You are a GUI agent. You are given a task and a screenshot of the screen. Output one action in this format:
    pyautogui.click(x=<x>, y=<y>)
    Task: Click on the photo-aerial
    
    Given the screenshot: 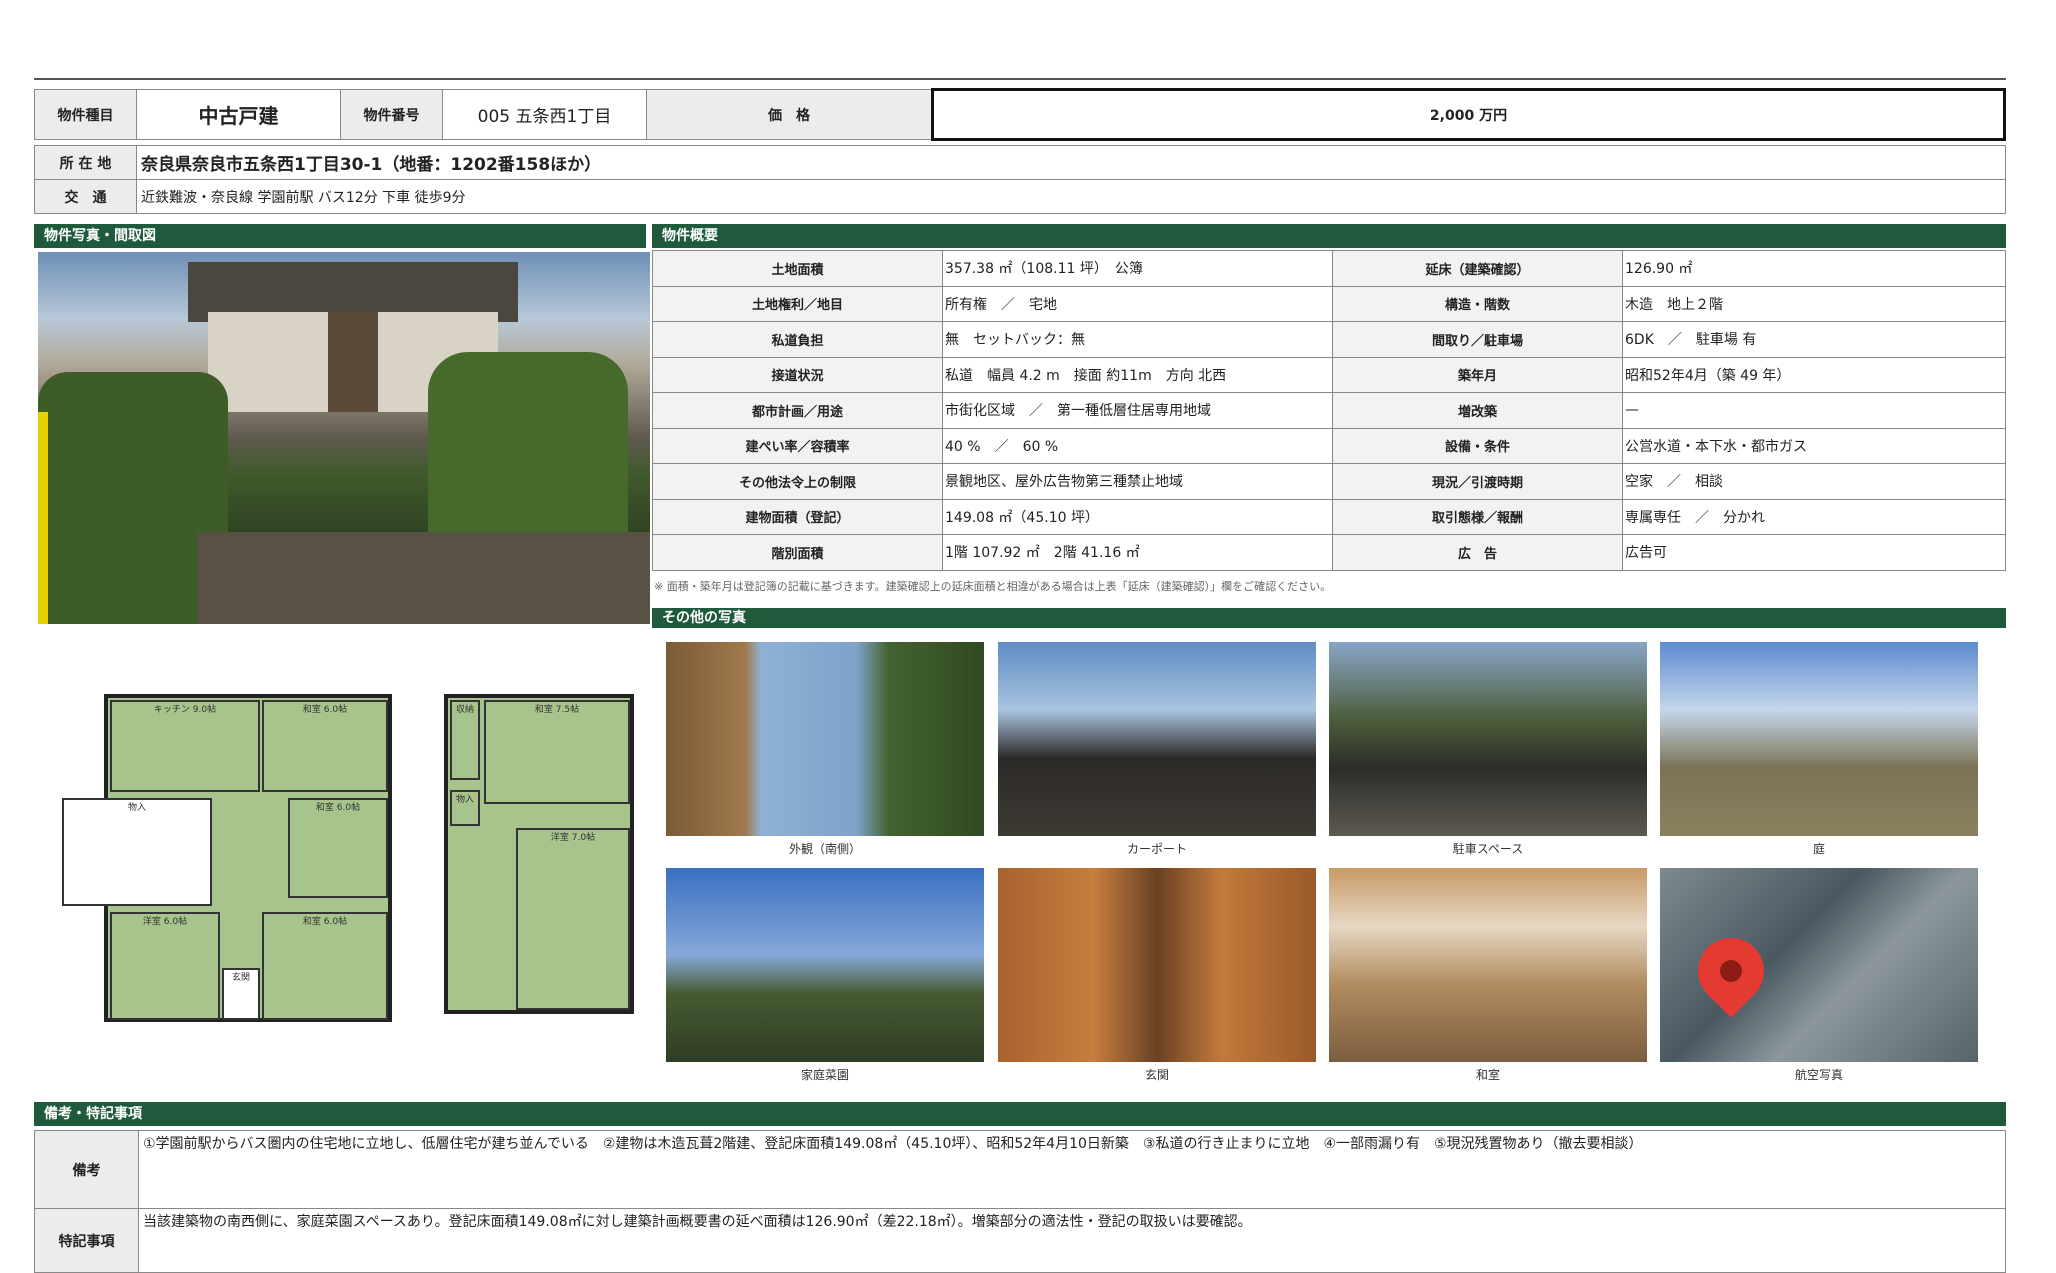 What is the action you would take?
    pyautogui.click(x=1819, y=965)
    